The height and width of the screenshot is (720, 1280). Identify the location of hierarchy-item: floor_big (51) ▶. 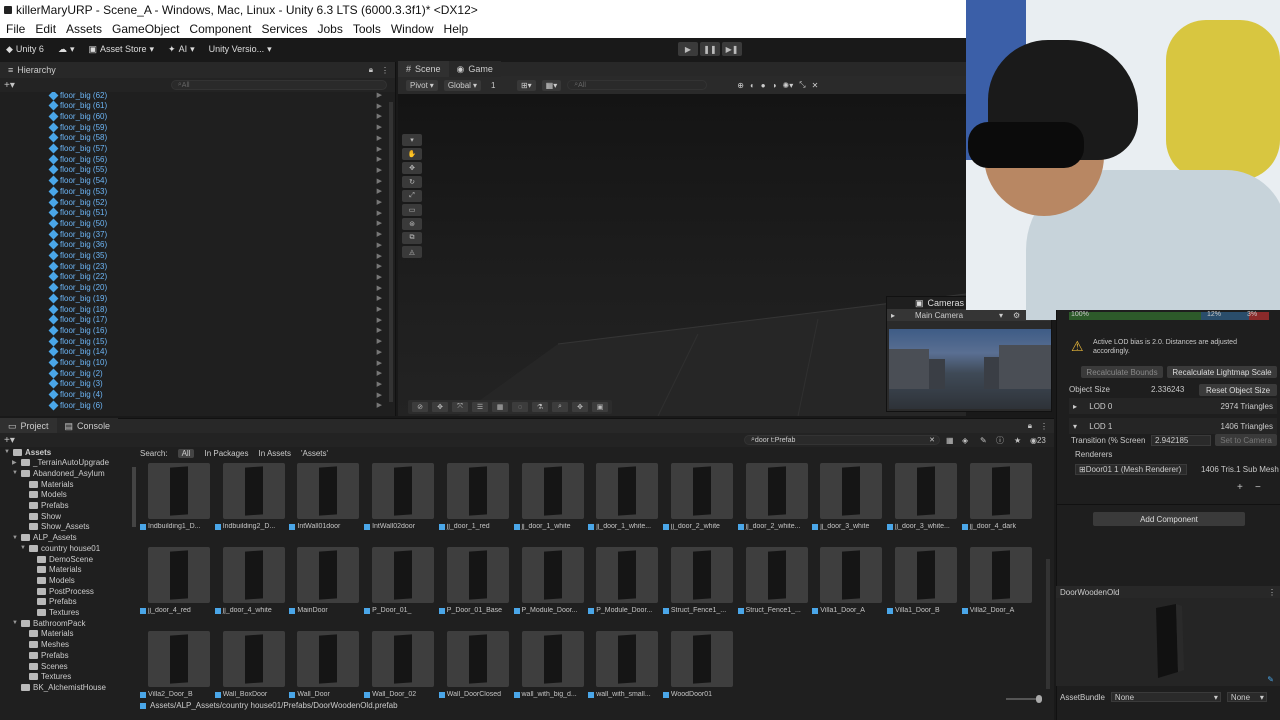
(219, 212).